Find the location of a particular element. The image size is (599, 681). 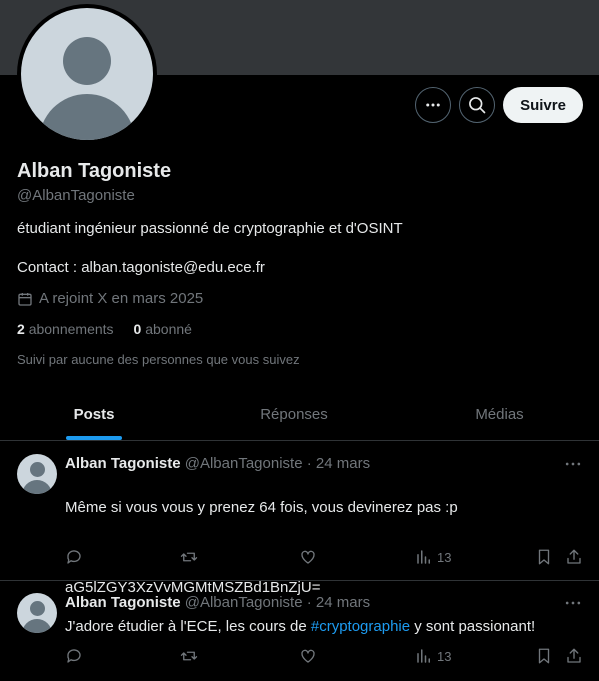

tab-label: Médias is located at coordinates (499, 414).